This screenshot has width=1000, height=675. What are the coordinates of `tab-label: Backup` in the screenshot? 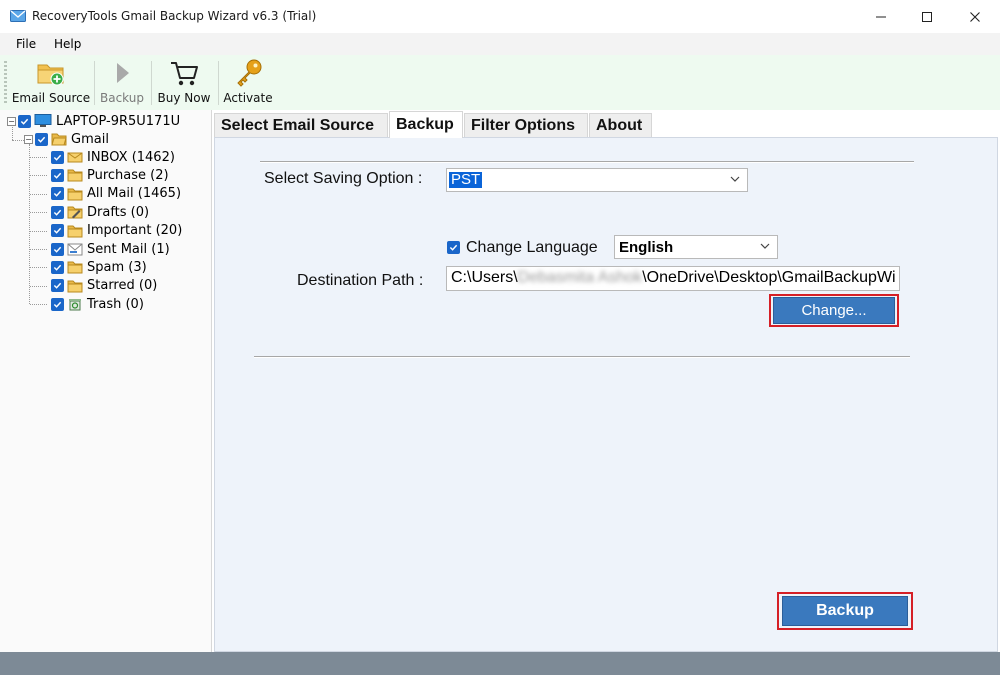 It's located at (425, 124).